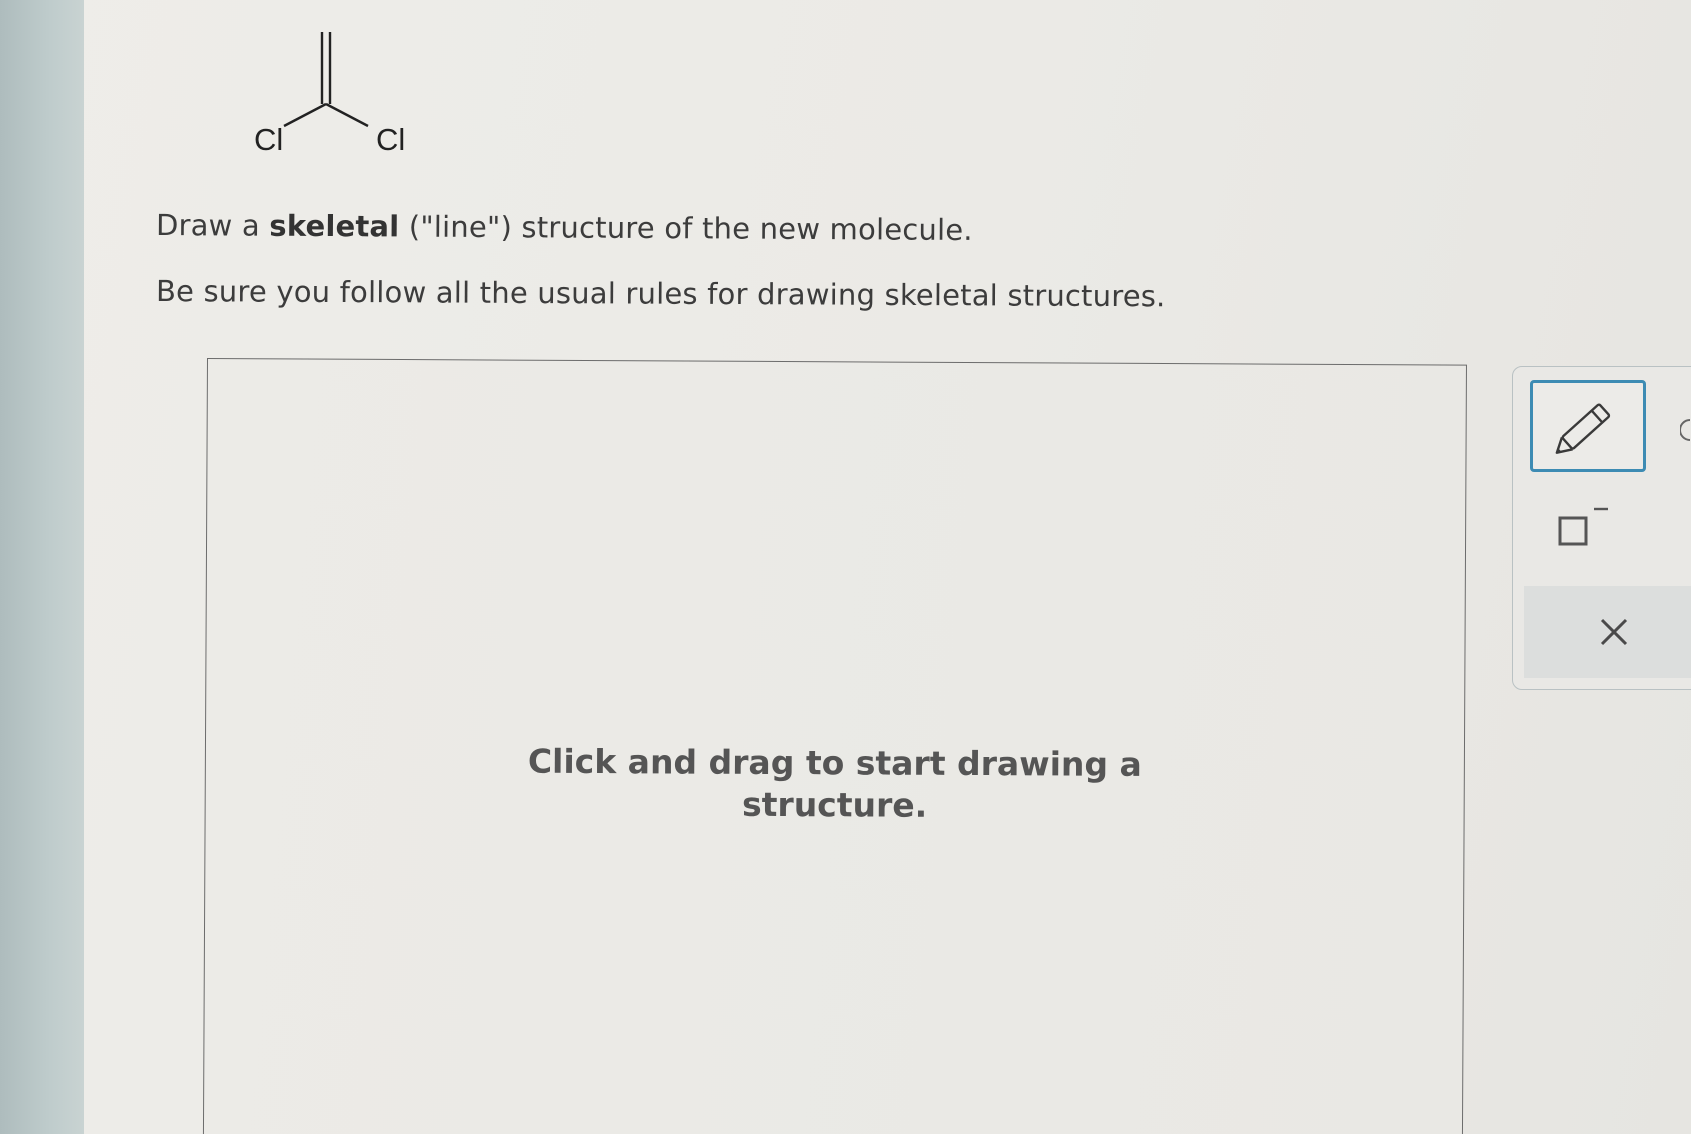 Image resolution: width=1691 pixels, height=1134 pixels. I want to click on close-icon, so click(1614, 632).